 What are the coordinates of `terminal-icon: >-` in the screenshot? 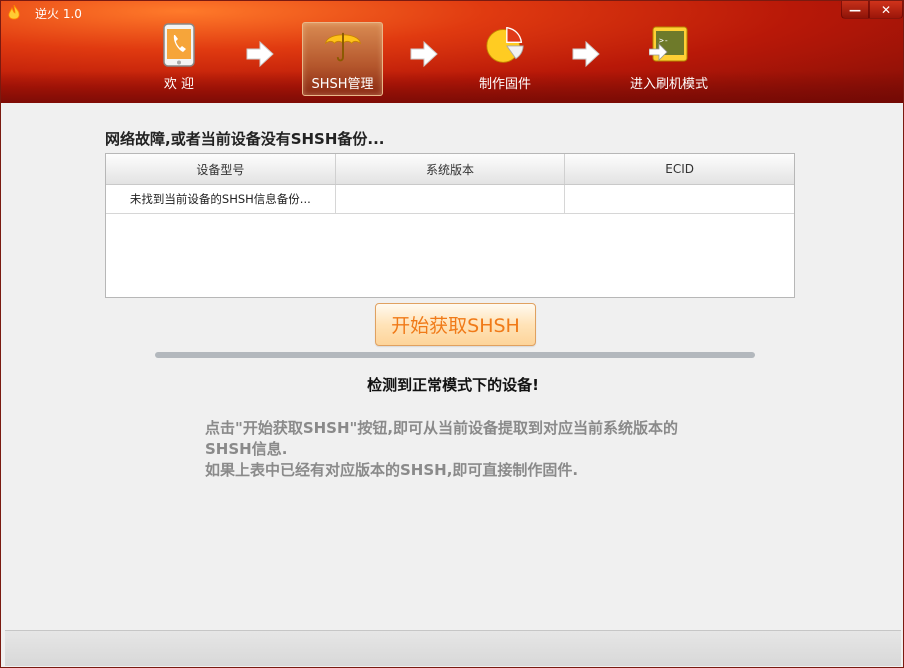 It's located at (669, 45).